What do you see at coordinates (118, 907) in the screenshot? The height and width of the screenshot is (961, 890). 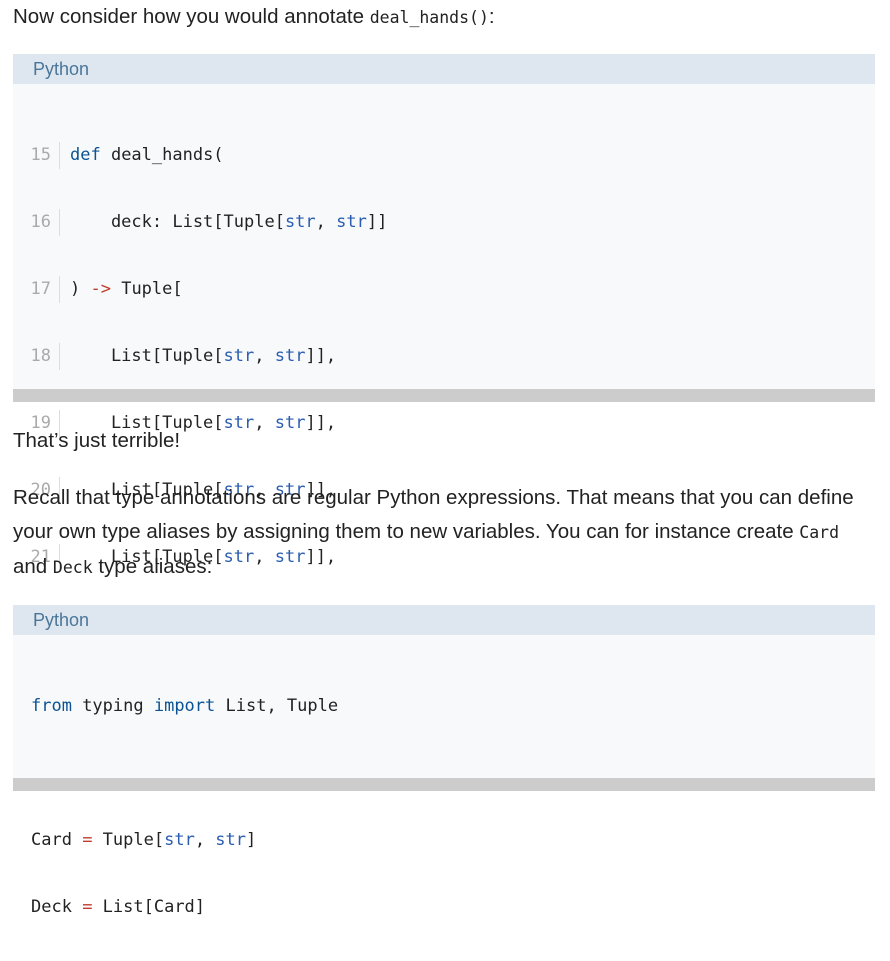 I see `code-text: Deck = List[Card]` at bounding box center [118, 907].